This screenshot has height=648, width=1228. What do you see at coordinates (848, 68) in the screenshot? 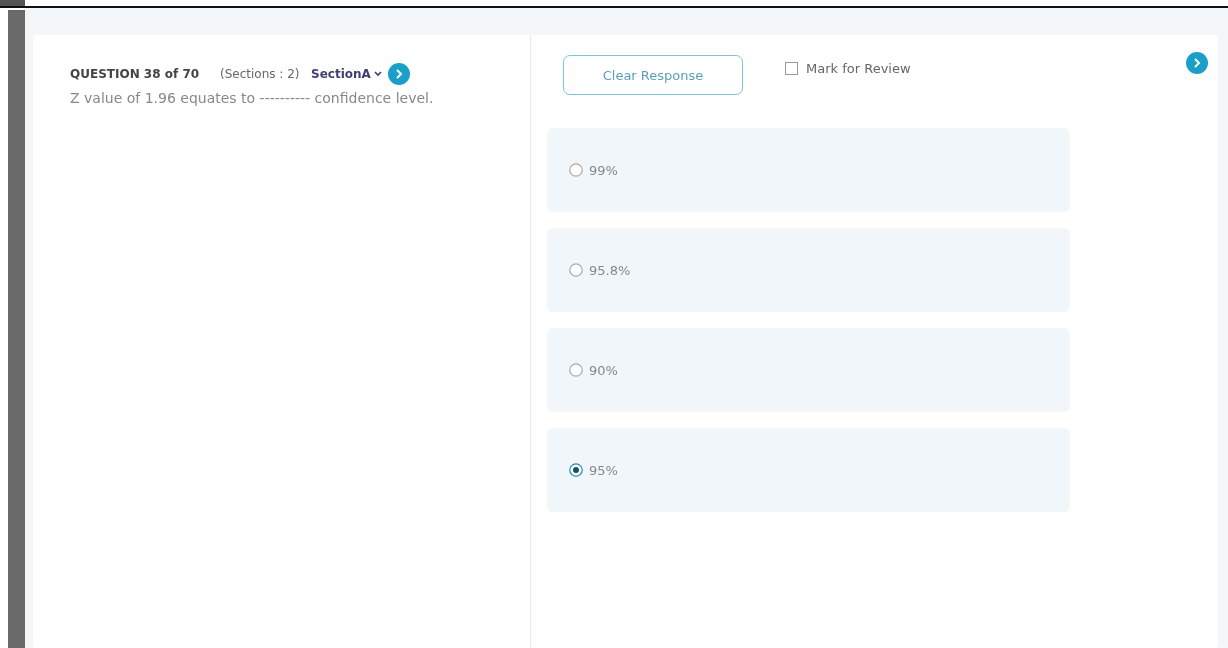
I see `mark-for-review-checkbox: Mark for Review` at bounding box center [848, 68].